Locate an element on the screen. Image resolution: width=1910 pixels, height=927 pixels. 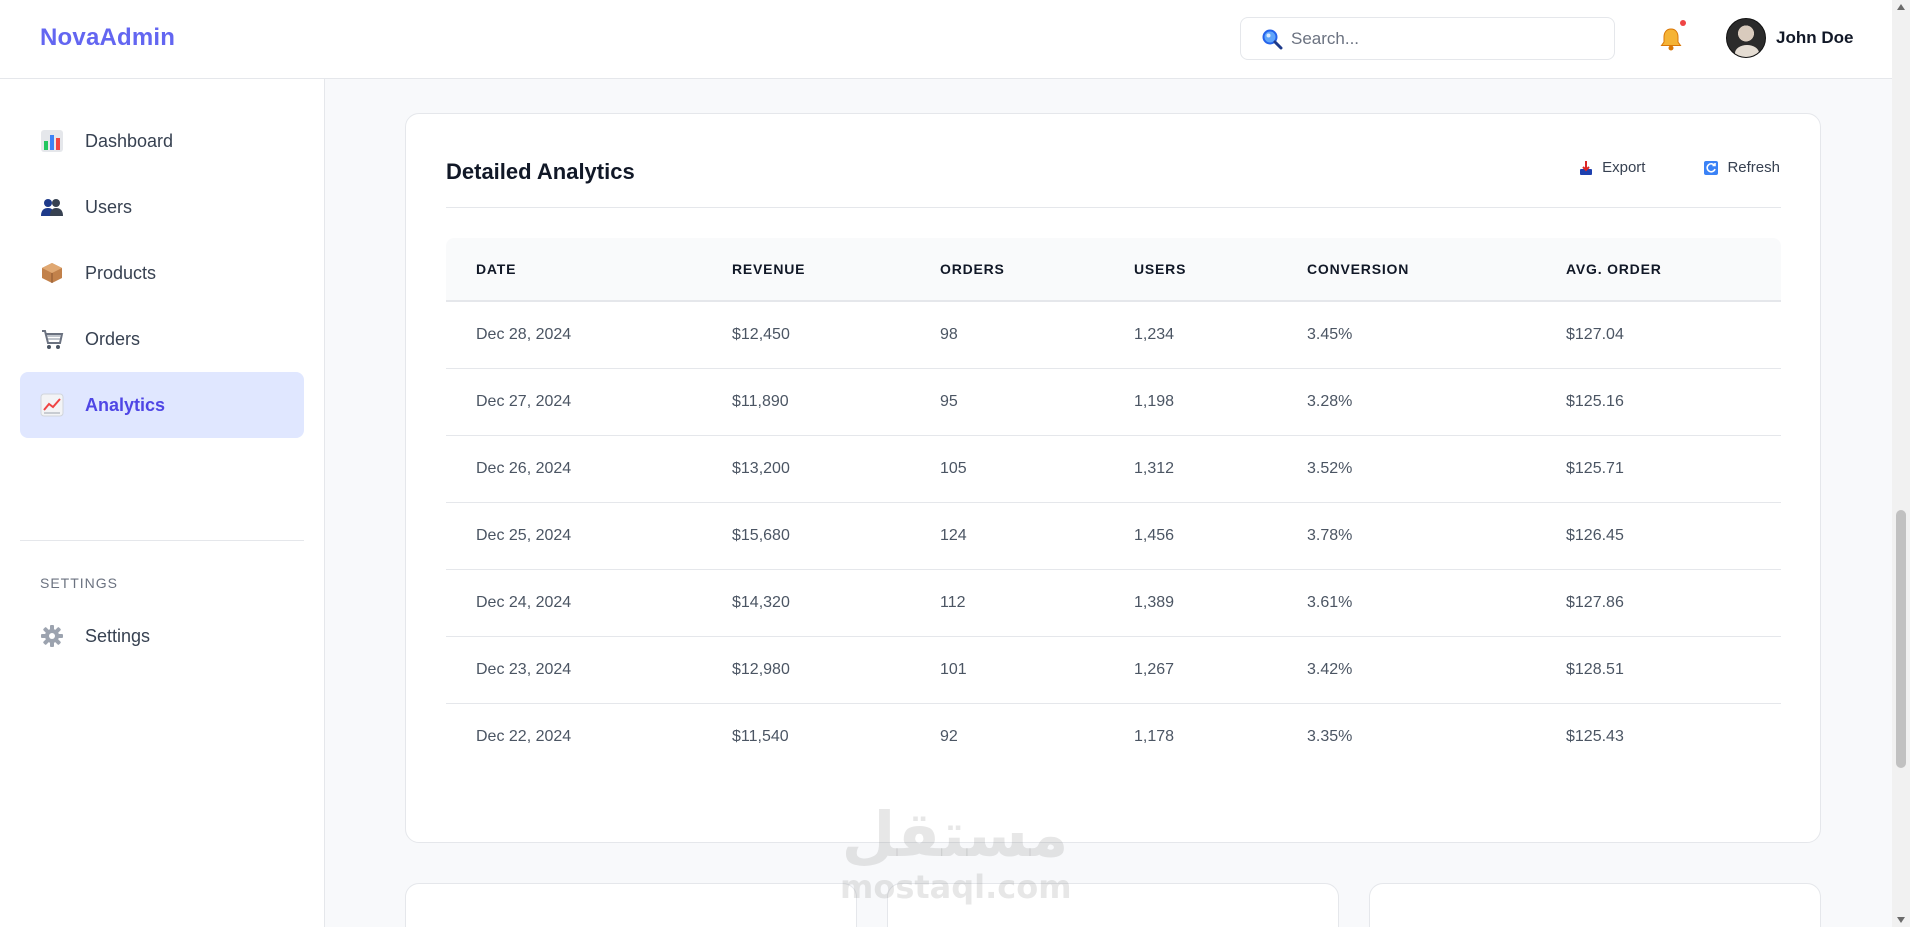
cell-avg-order: $125.43 is located at coordinates (1595, 736).